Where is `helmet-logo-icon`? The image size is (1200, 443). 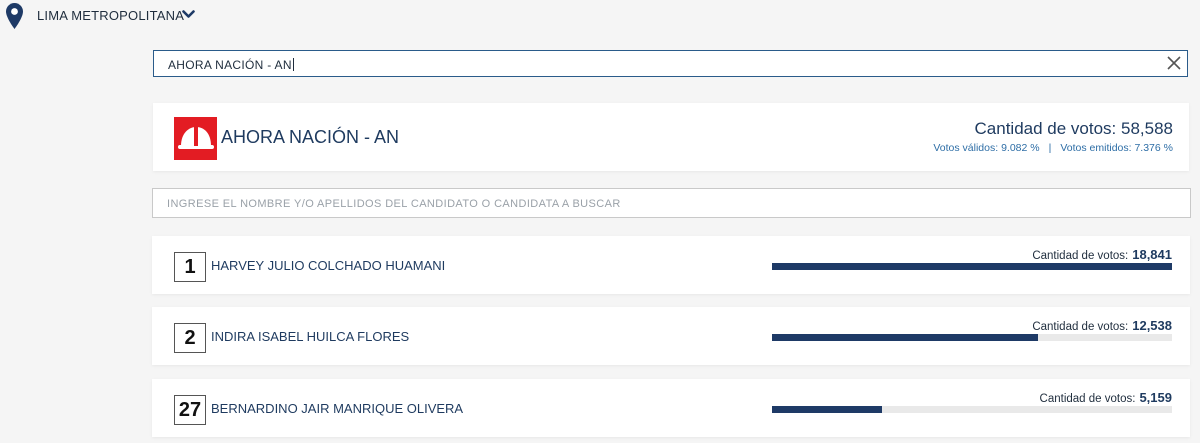 helmet-logo-icon is located at coordinates (196, 138).